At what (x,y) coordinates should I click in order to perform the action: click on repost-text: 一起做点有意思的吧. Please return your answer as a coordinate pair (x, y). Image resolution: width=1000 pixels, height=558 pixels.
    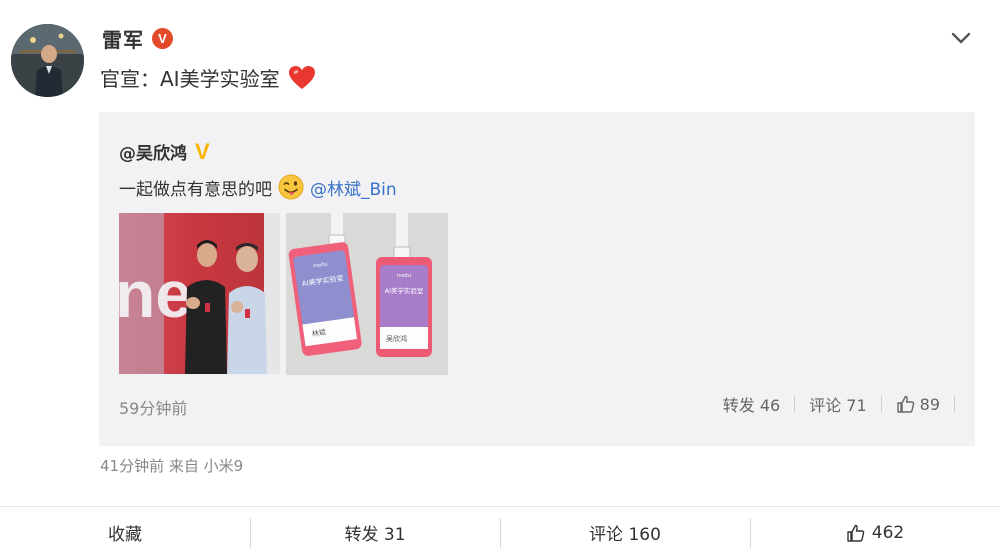
    Looking at the image, I should click on (195, 189).